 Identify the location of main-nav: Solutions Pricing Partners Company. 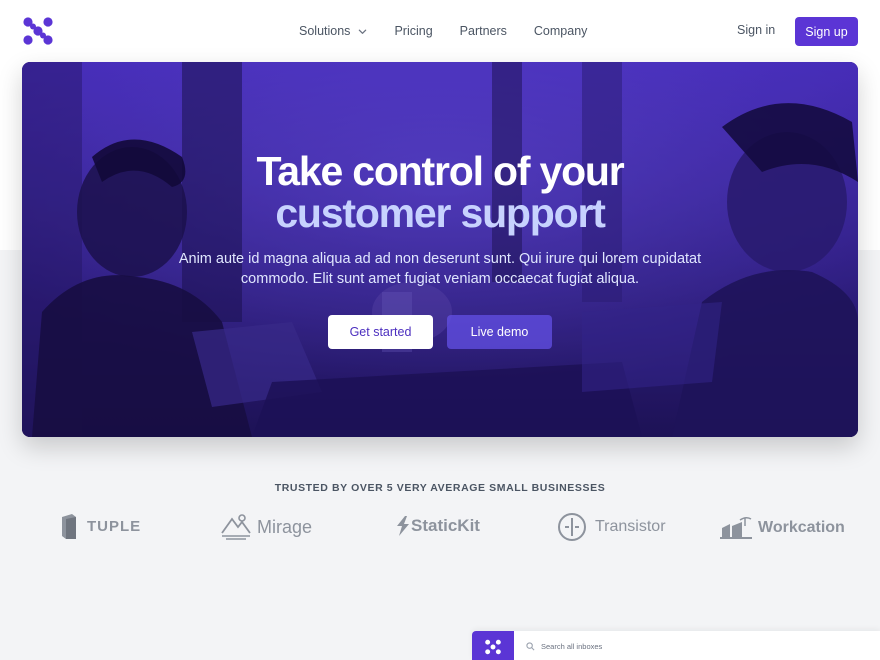
(456, 31).